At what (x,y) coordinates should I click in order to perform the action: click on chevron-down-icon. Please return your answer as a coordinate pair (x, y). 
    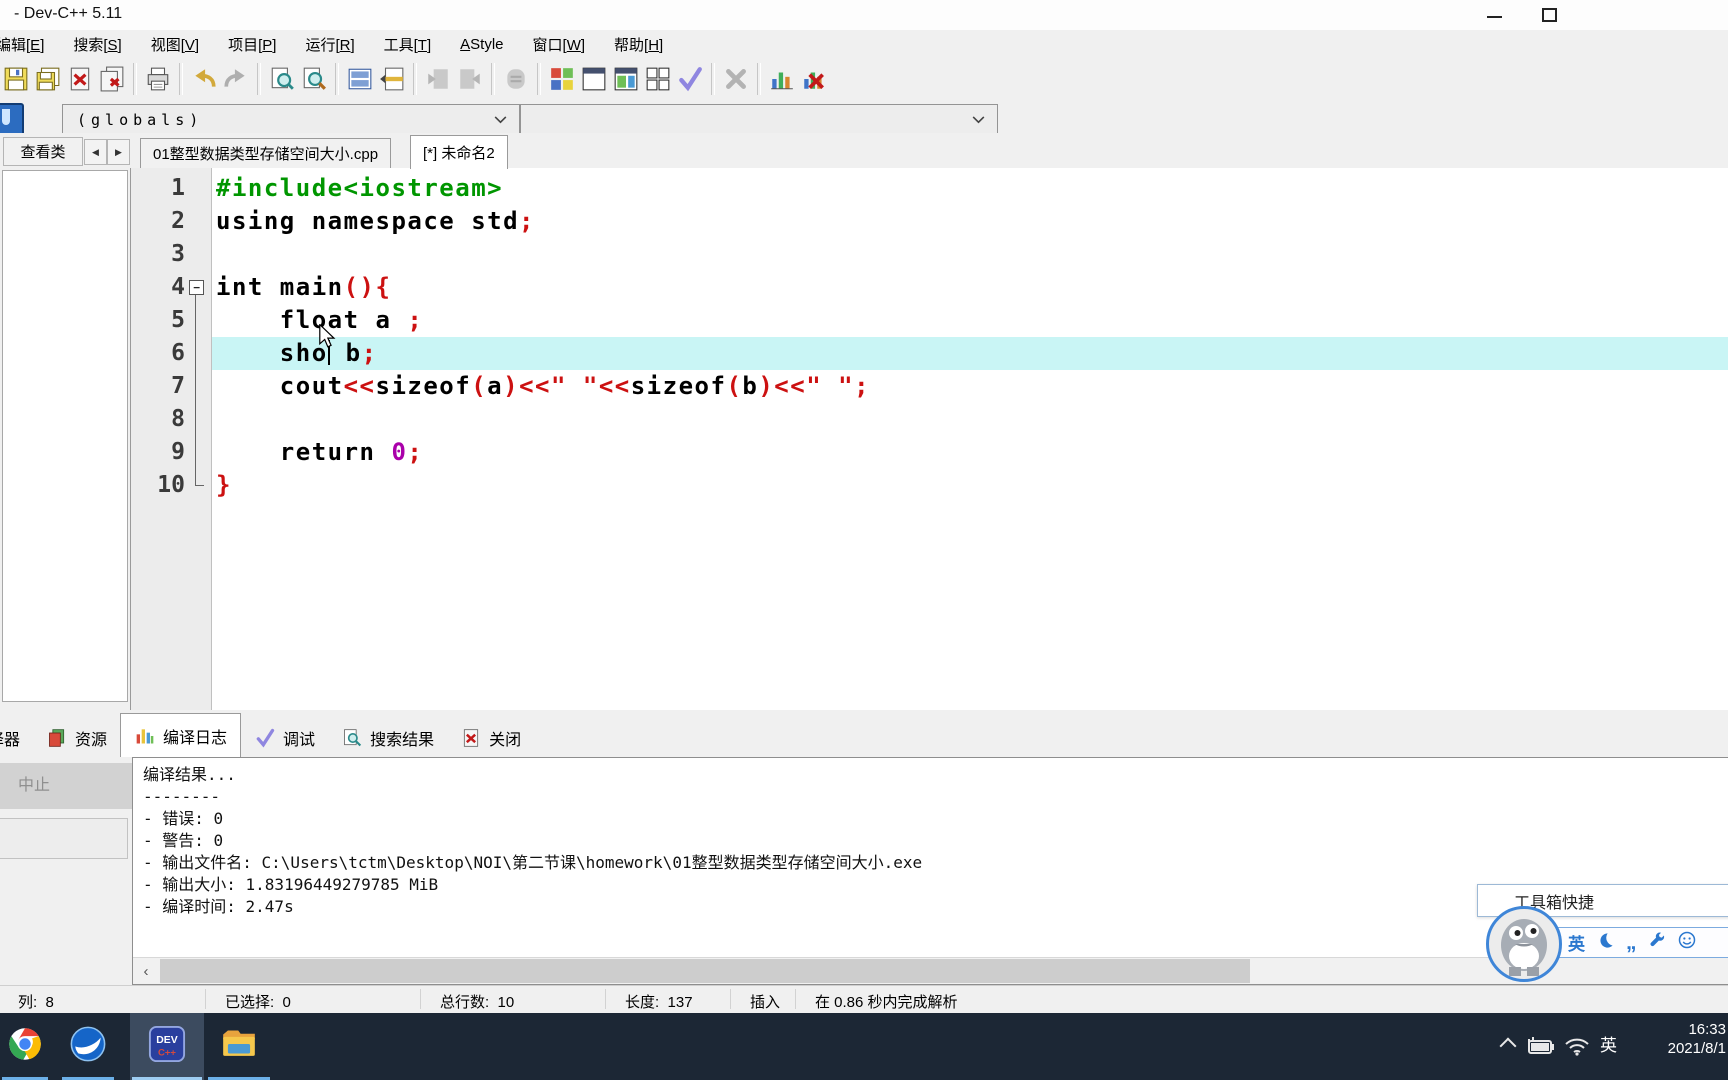
    Looking at the image, I should click on (500, 120).